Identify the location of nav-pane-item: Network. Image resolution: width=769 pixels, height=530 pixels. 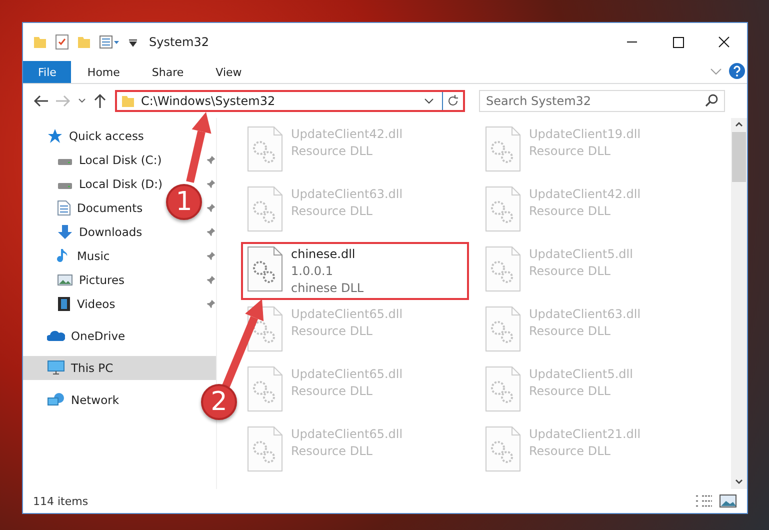
(72, 400).